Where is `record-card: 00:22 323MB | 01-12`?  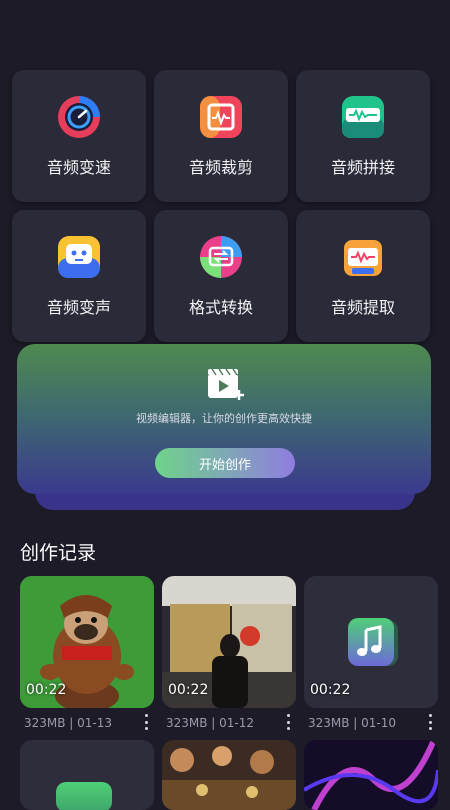
record-card: 00:22 323MB | 01-12 is located at coordinates (229, 656).